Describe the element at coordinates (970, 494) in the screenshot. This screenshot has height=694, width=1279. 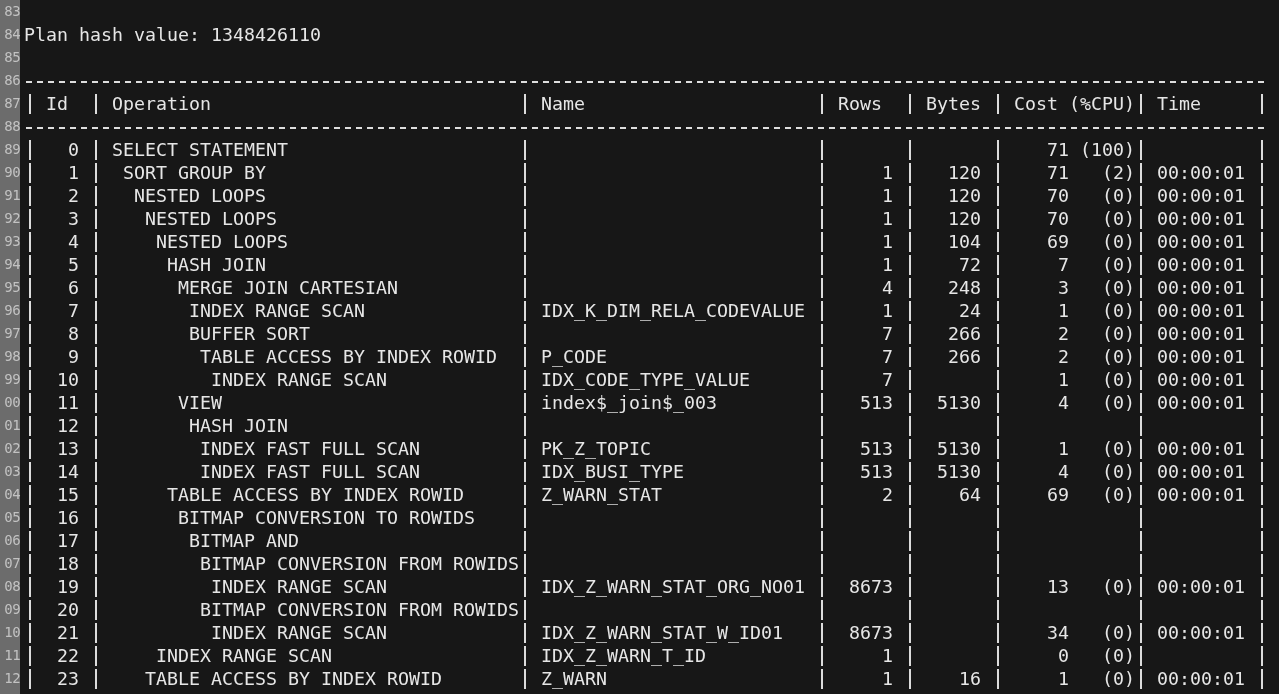
I see `byte-count: 64` at that location.